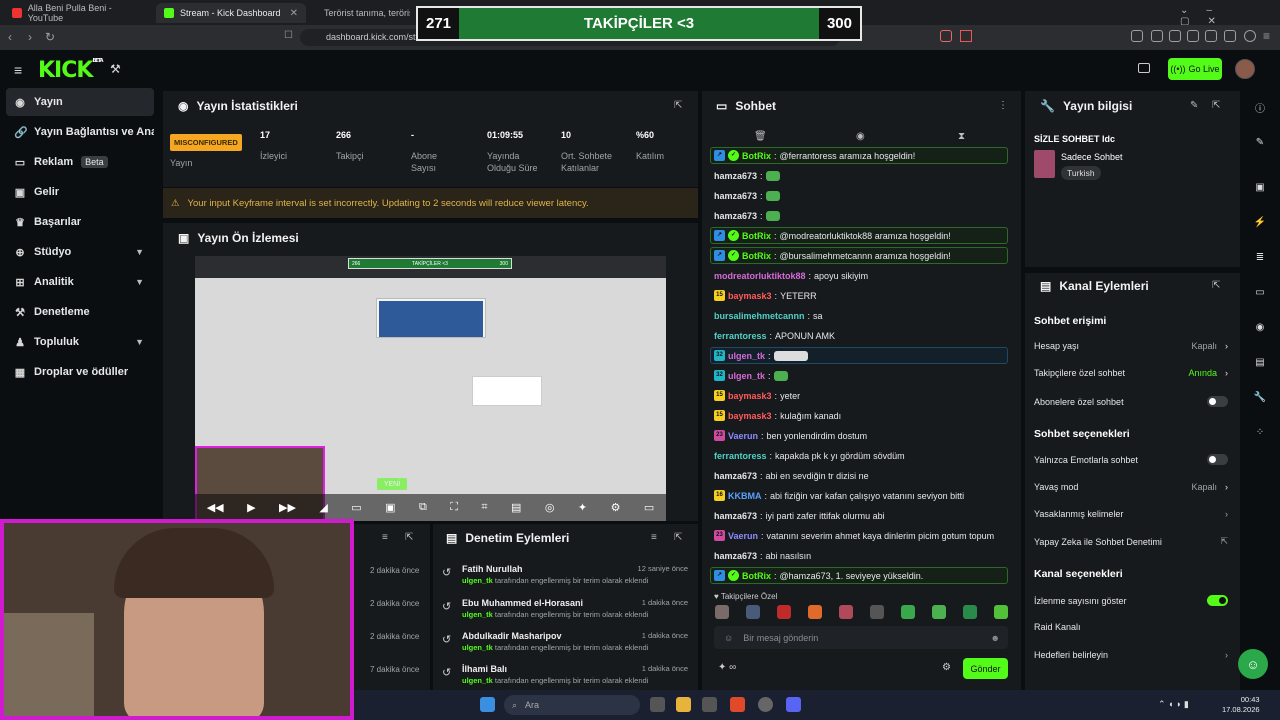  I want to click on wrench-icon: 🔧, so click(1260, 397).